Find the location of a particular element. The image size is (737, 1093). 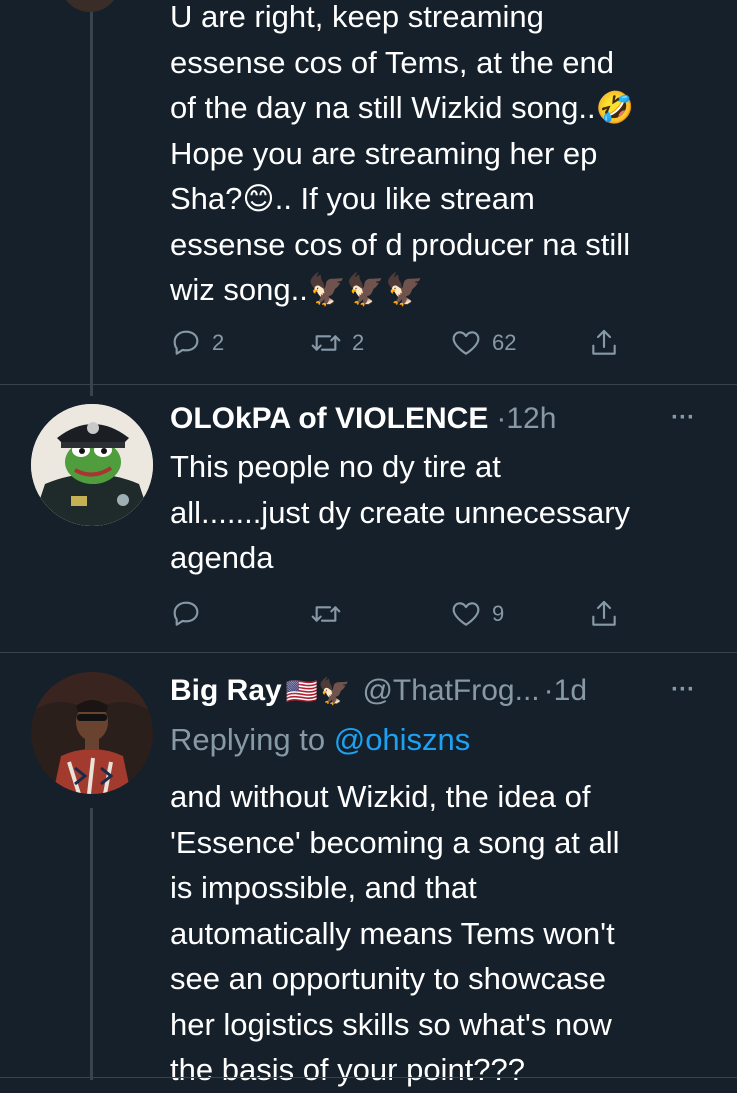

timestamp: ·1d is located at coordinates (565, 691).